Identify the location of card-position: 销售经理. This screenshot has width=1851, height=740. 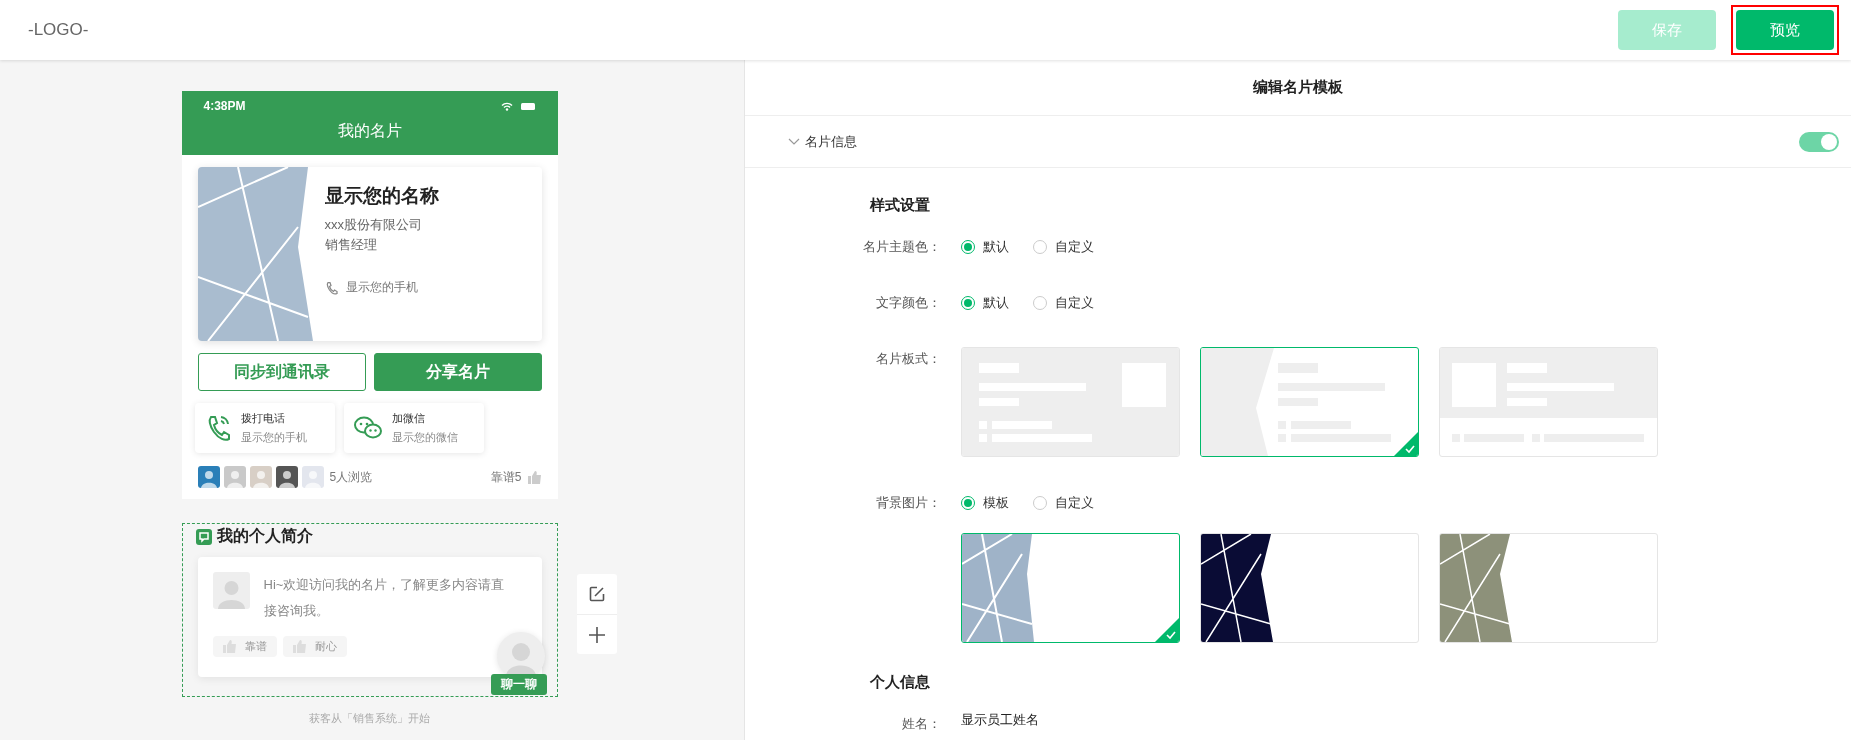
(351, 245).